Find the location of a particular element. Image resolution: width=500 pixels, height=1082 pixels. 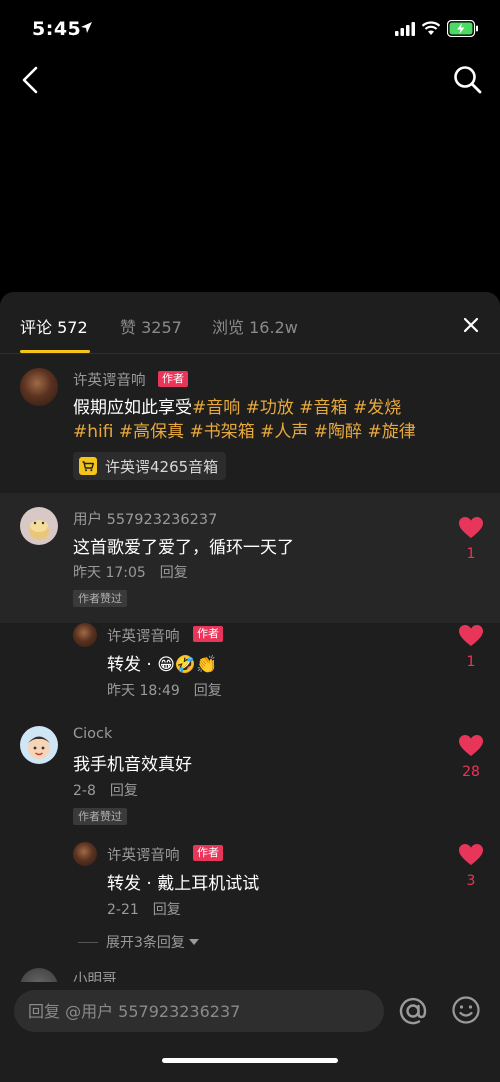

status-time: 5:45 is located at coordinates (57, 29).